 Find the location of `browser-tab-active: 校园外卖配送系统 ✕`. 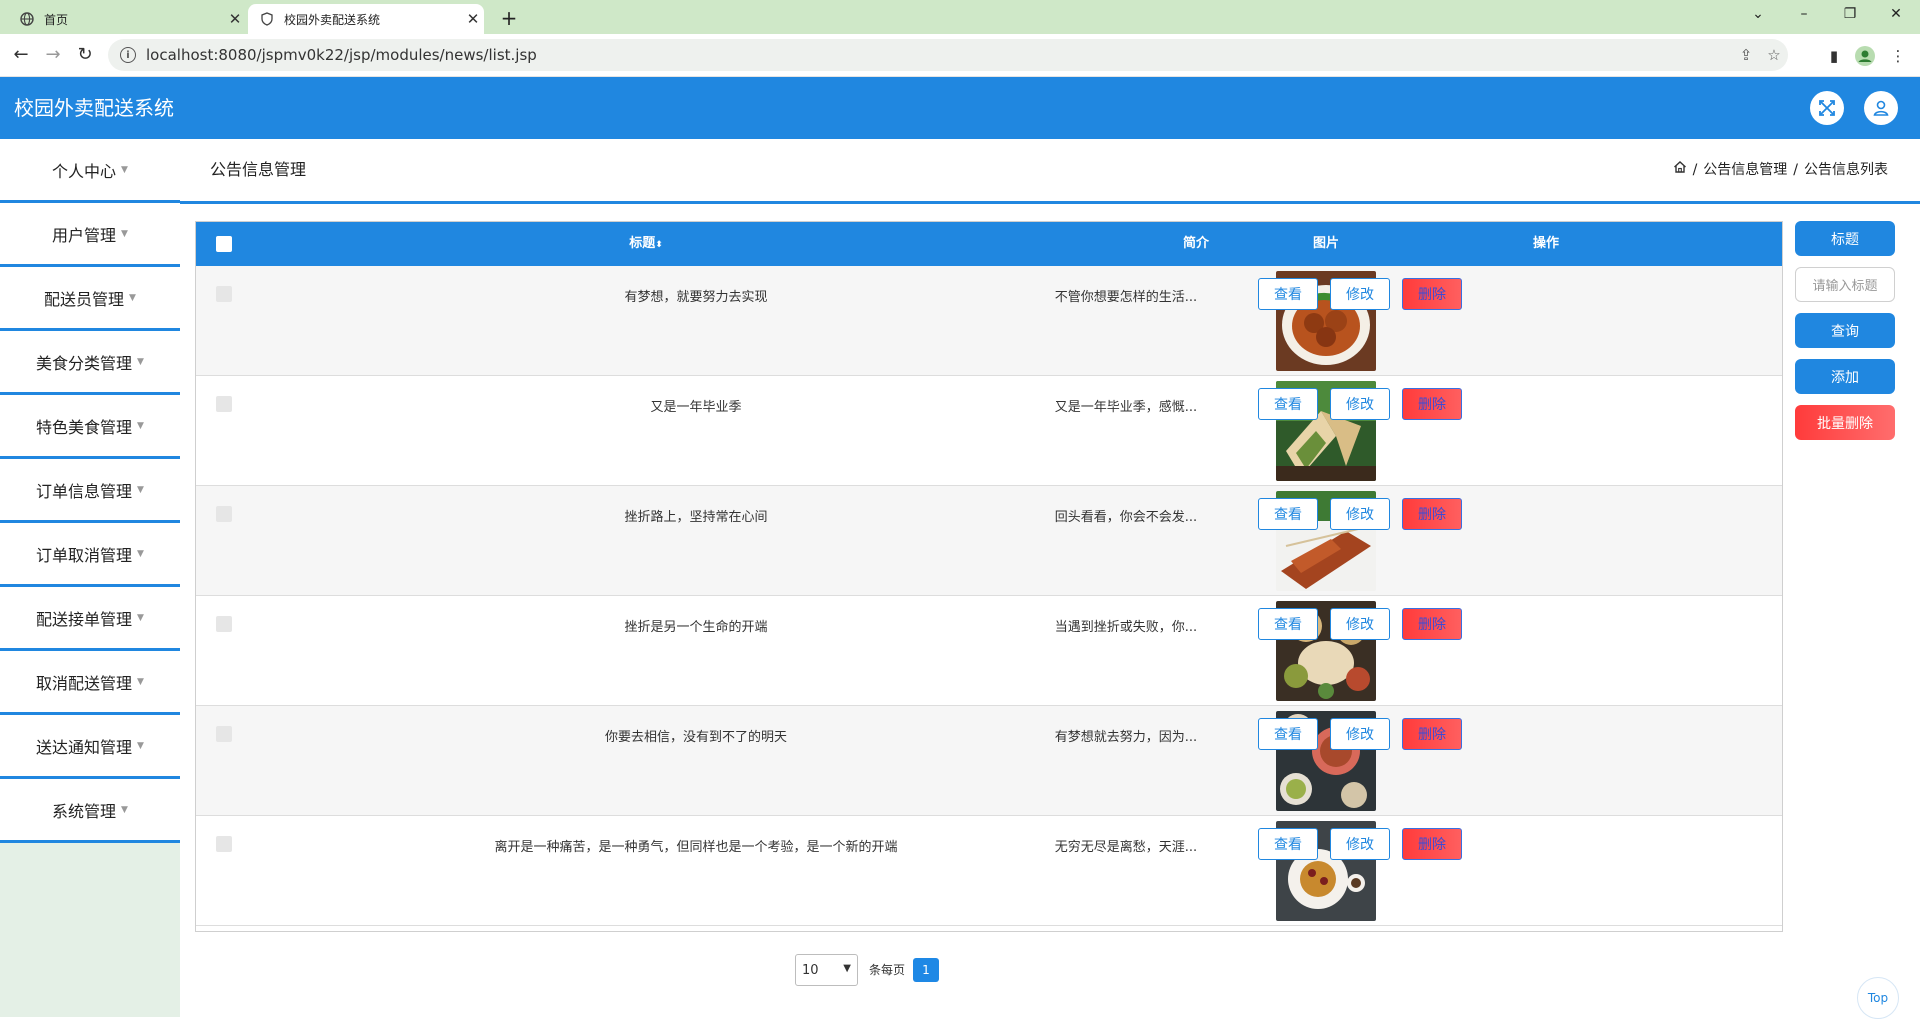

browser-tab-active: 校园外卖配送系统 ✕ is located at coordinates (366, 19).